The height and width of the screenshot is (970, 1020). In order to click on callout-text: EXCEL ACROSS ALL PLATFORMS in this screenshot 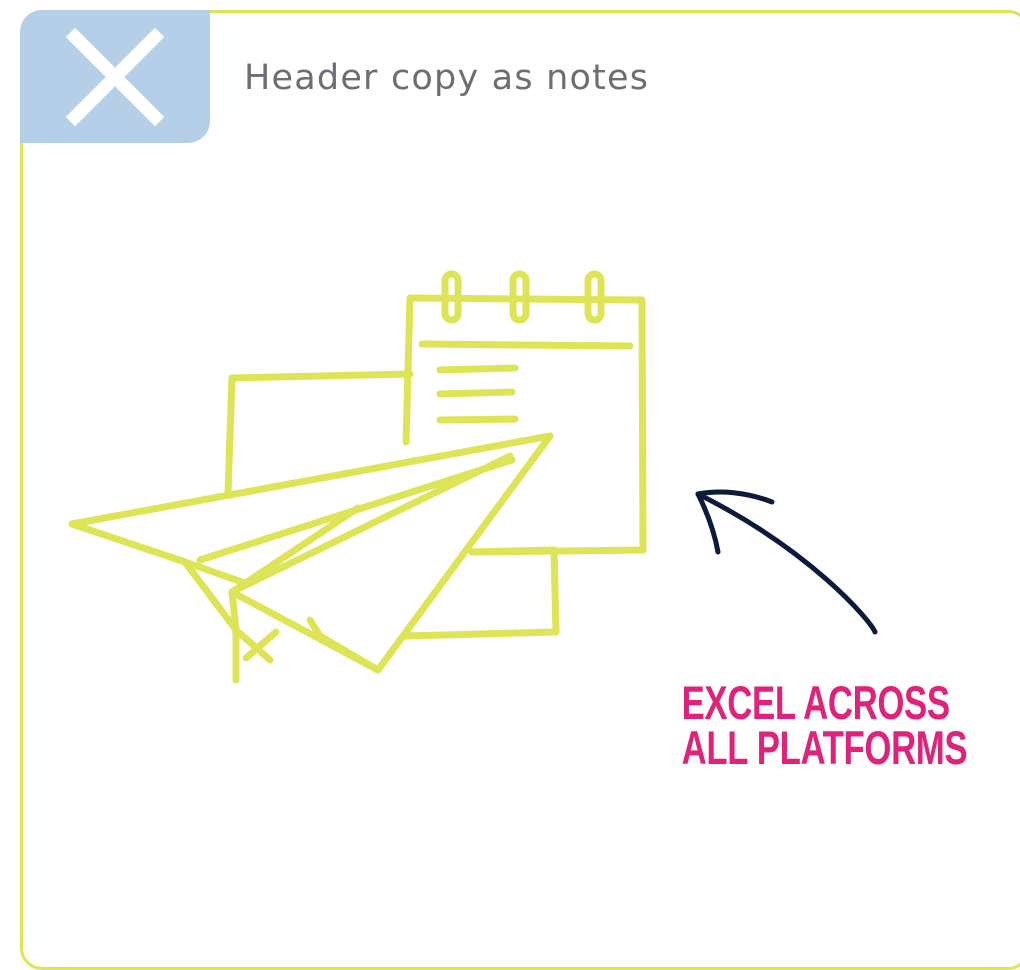, I will do `click(824, 725)`.